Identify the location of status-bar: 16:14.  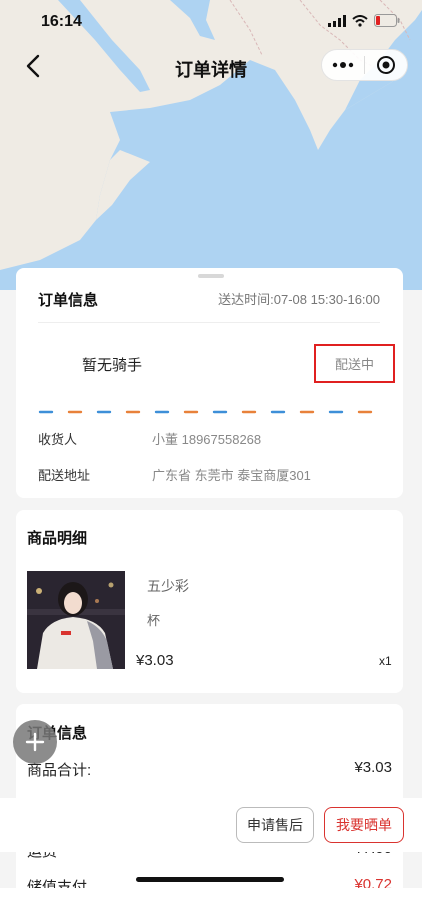
(211, 22).